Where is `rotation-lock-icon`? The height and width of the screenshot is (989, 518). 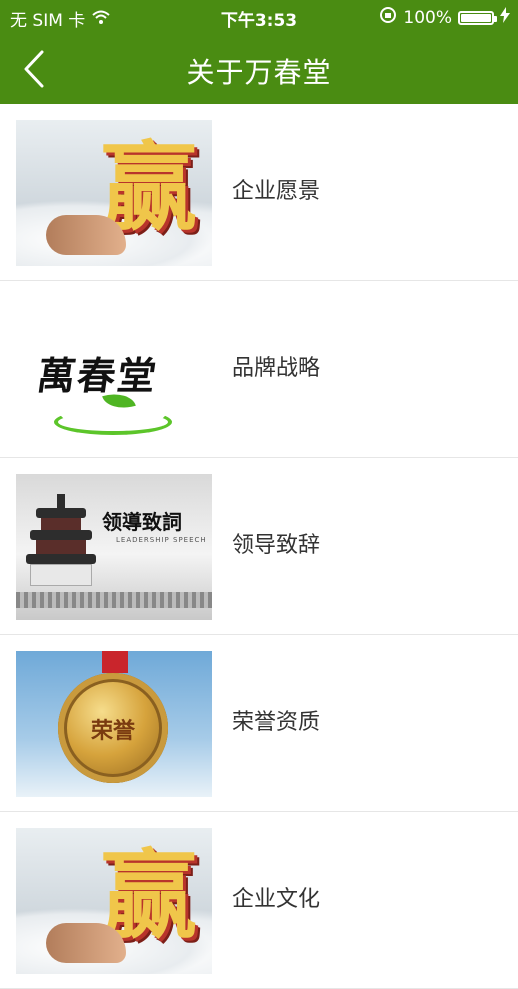 rotation-lock-icon is located at coordinates (388, 17).